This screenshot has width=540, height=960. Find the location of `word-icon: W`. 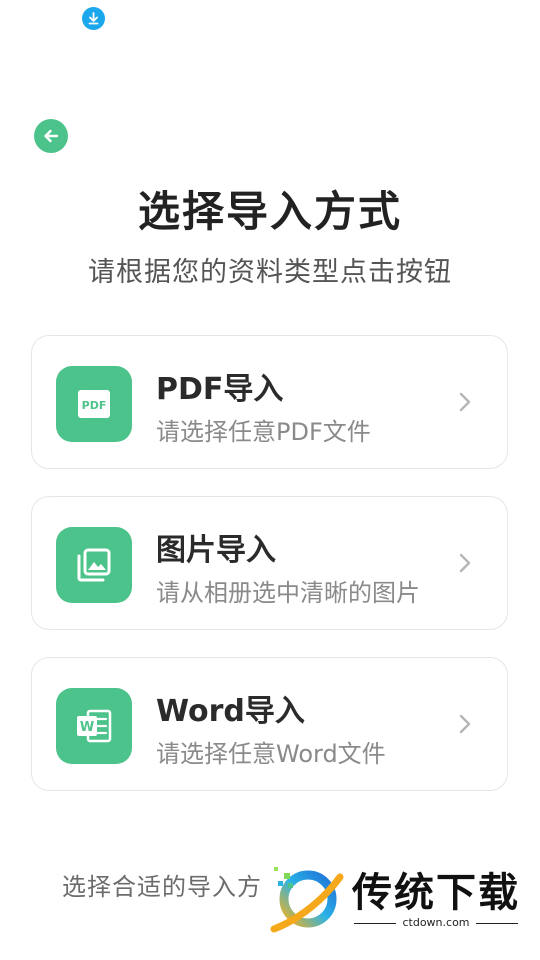

word-icon: W is located at coordinates (94, 726).